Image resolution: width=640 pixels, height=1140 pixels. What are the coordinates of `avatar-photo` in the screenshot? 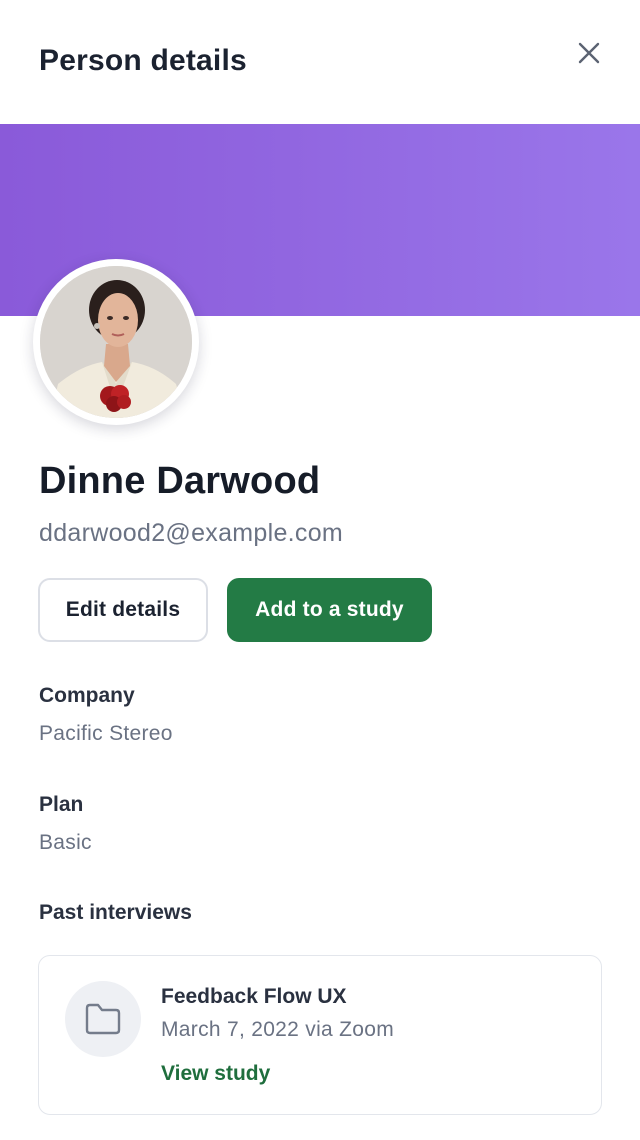 It's located at (116, 342).